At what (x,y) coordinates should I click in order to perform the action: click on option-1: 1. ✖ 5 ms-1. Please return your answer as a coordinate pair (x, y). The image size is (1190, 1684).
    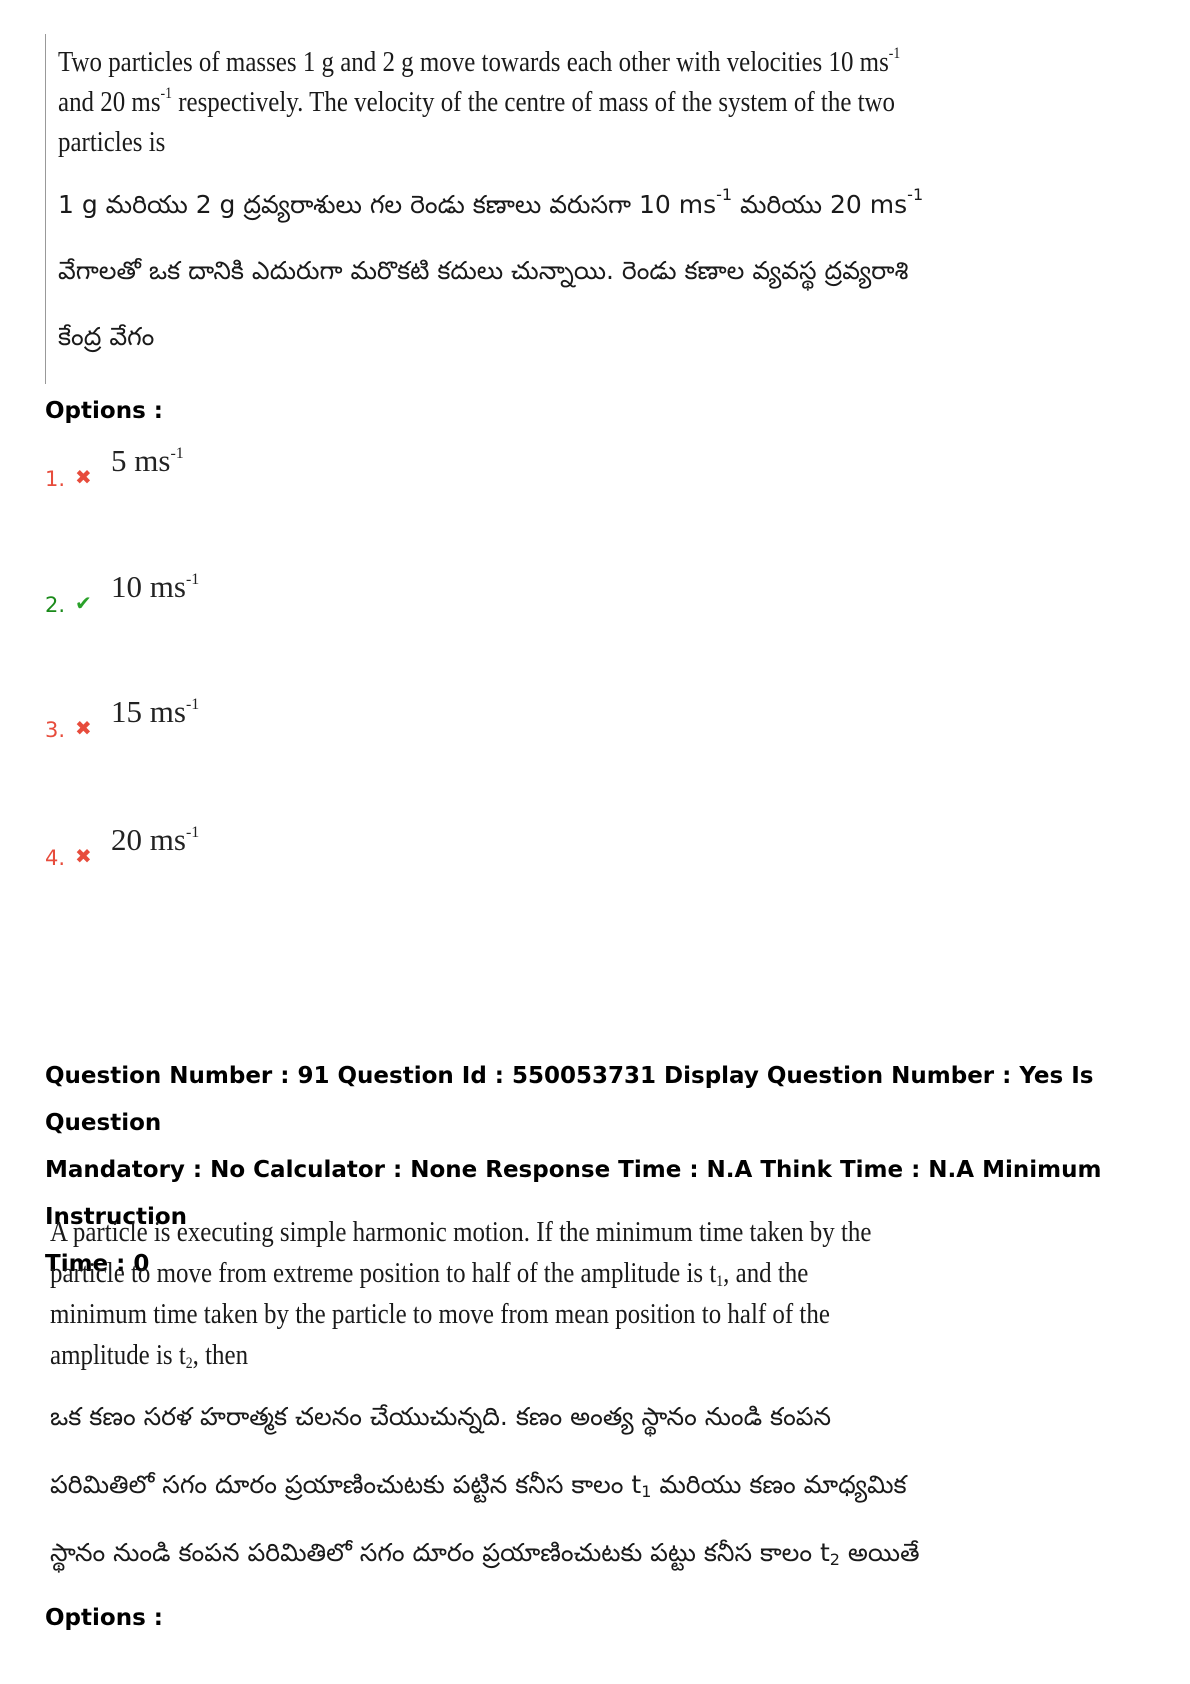
    Looking at the image, I should click on (245, 473).